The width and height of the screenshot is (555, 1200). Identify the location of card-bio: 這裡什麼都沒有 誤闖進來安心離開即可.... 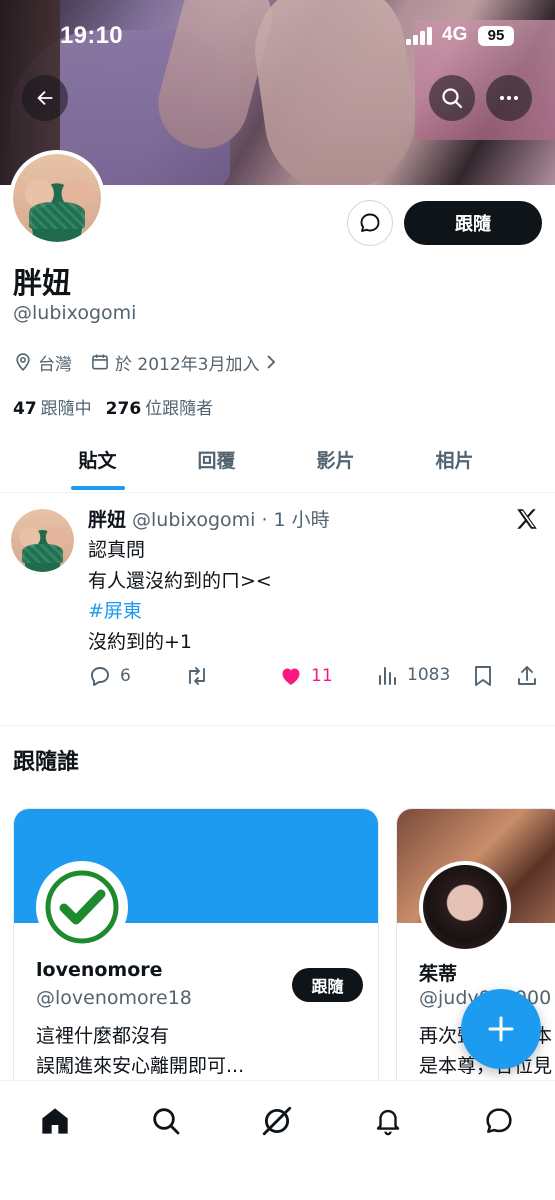
(140, 1051).